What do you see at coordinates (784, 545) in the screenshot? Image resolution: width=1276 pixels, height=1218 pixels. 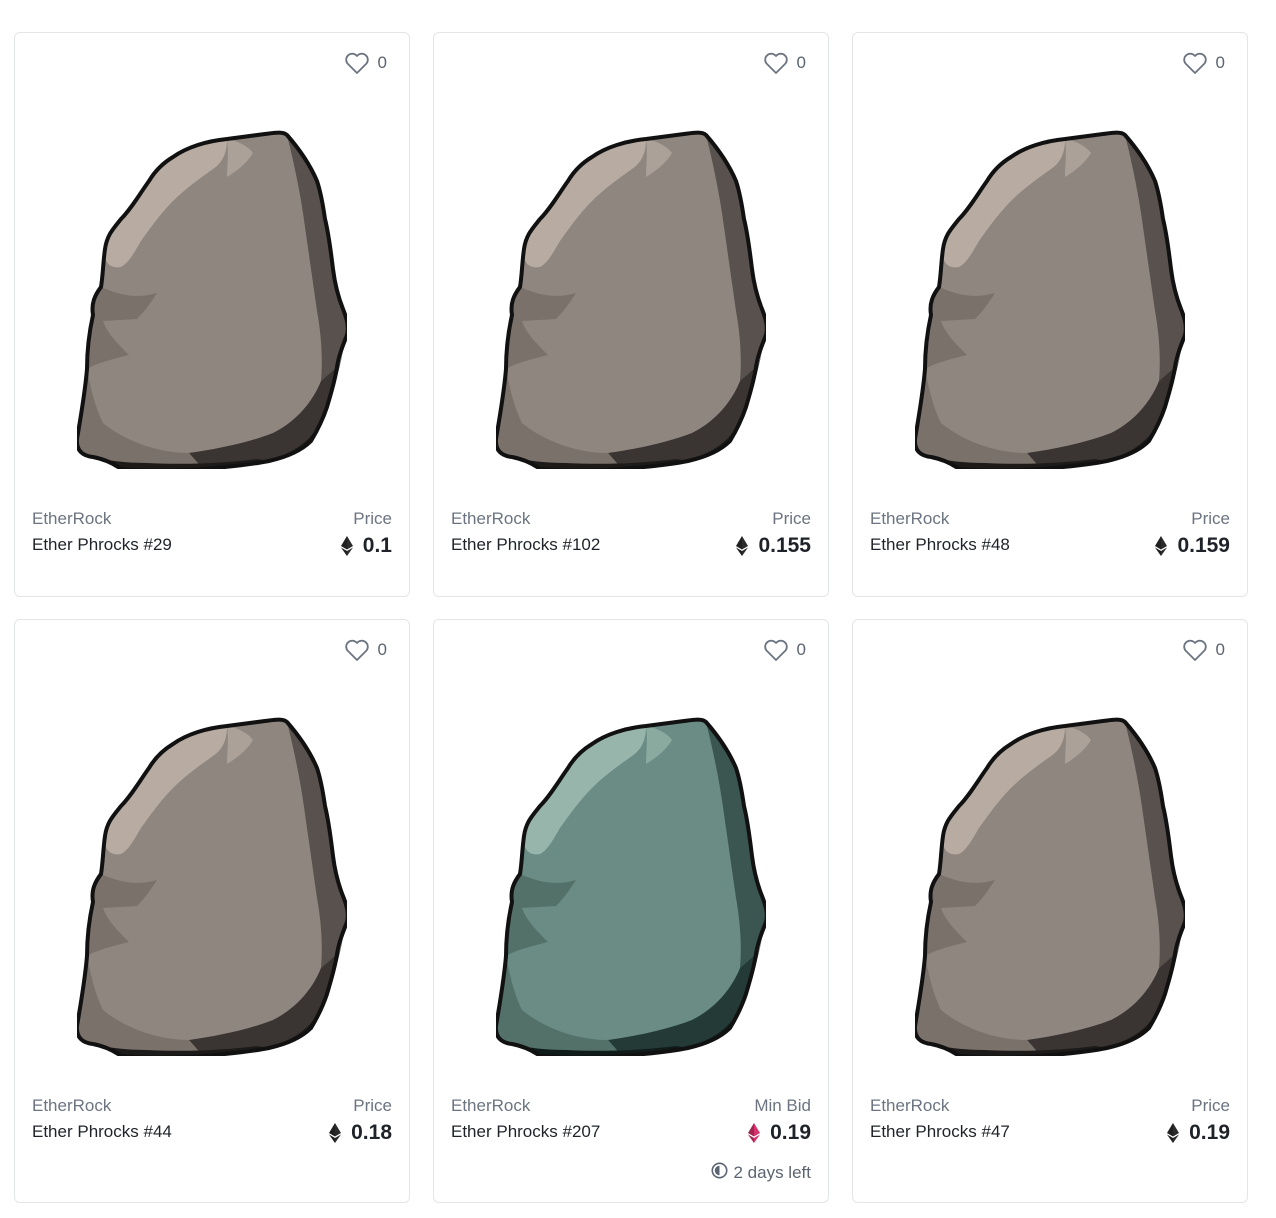 I see `price-amount: 0.155` at bounding box center [784, 545].